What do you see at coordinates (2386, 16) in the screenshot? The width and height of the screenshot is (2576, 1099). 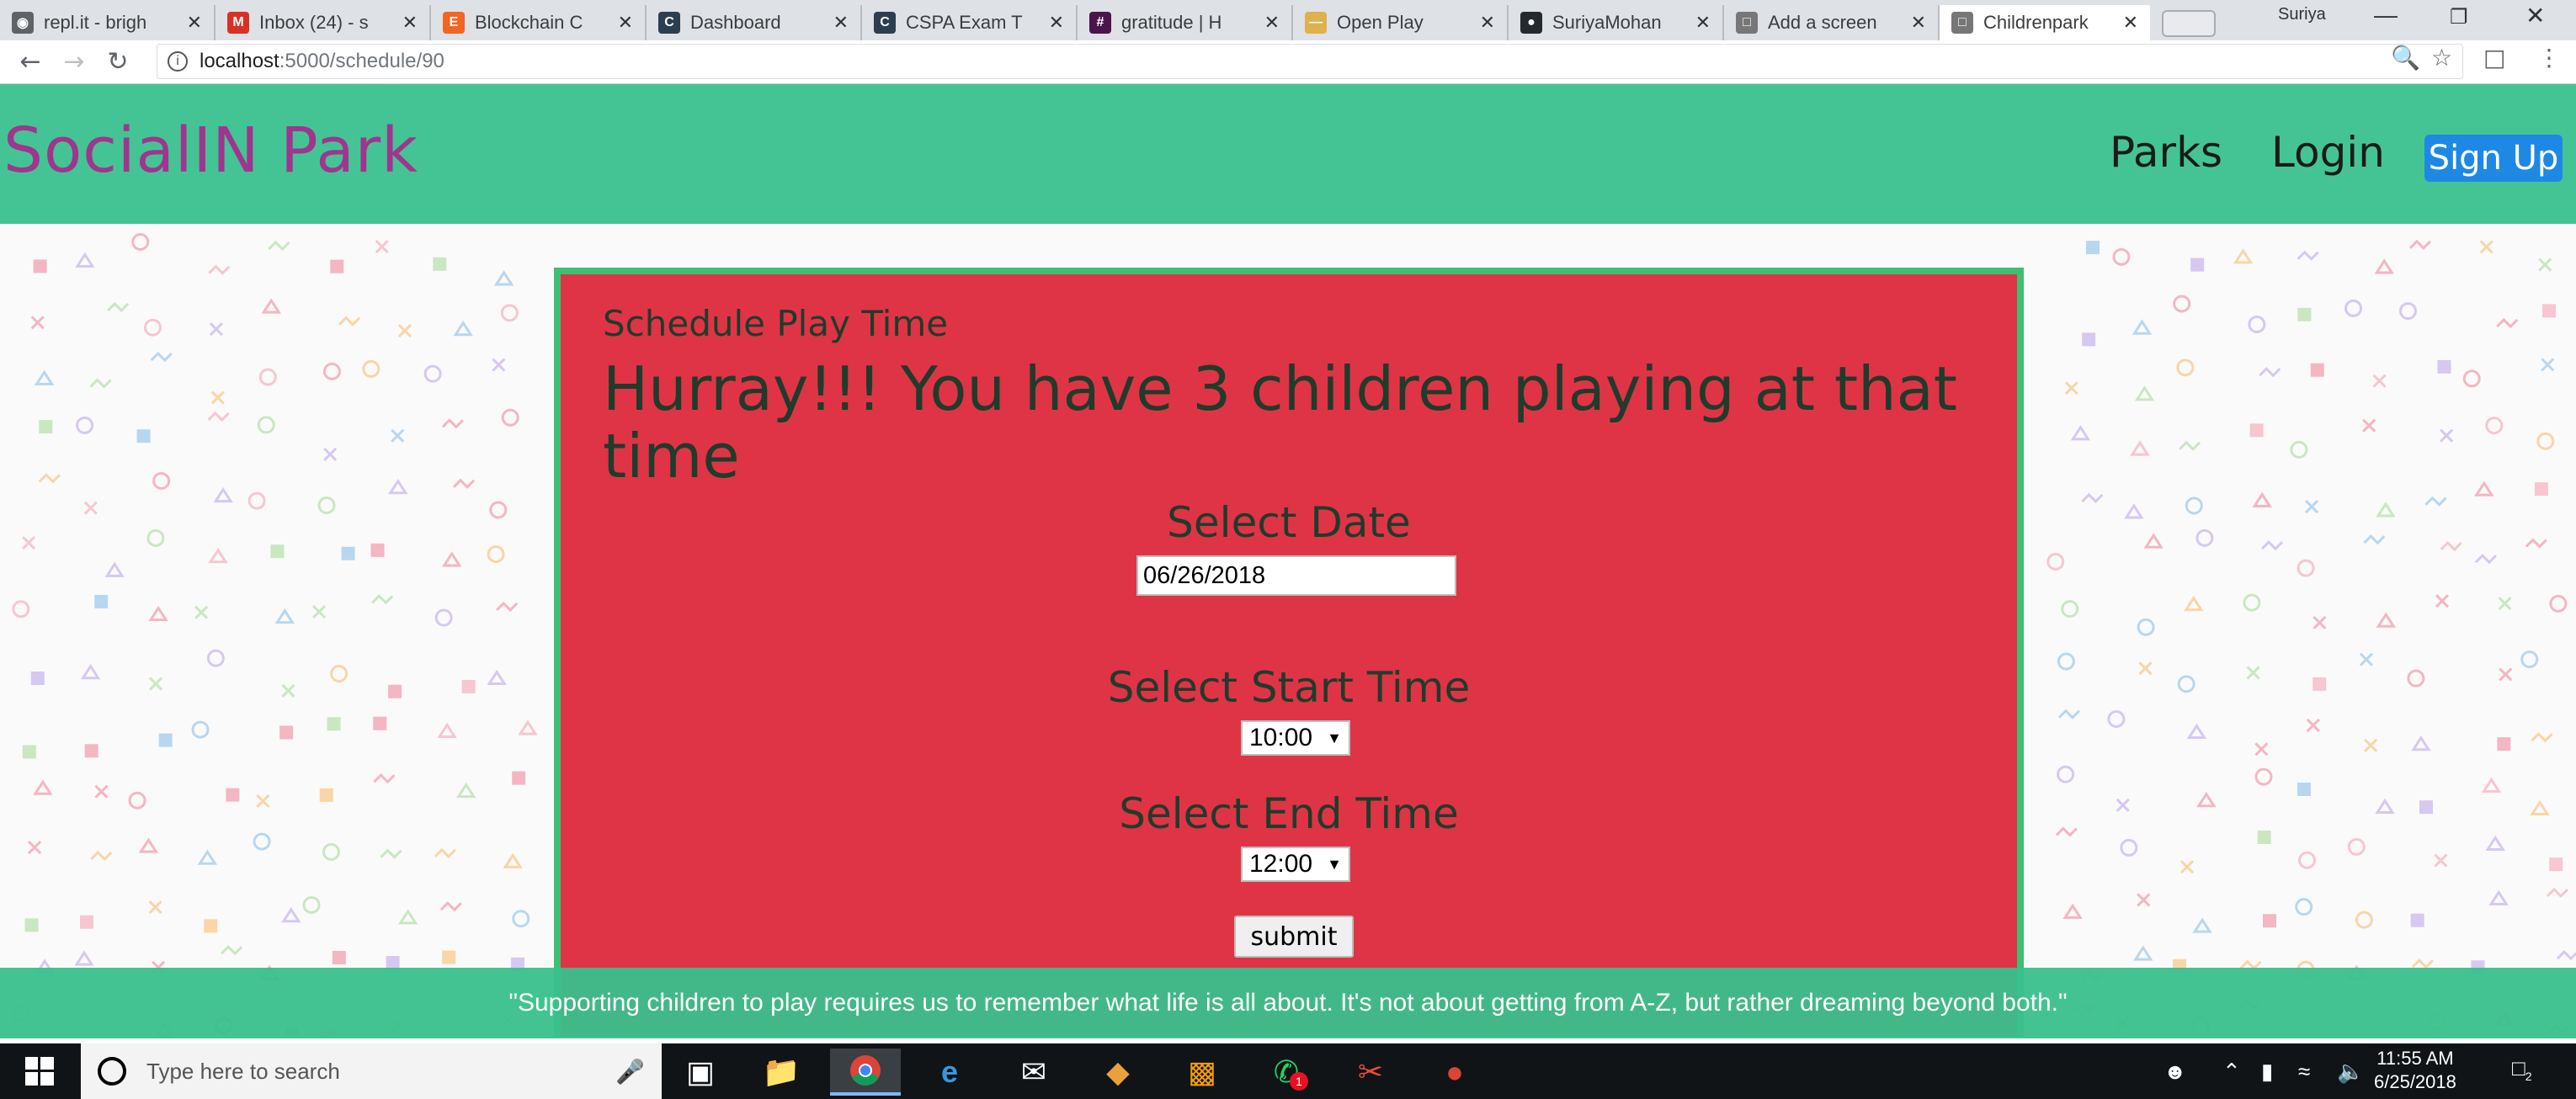 I see `minimize-icon: —` at bounding box center [2386, 16].